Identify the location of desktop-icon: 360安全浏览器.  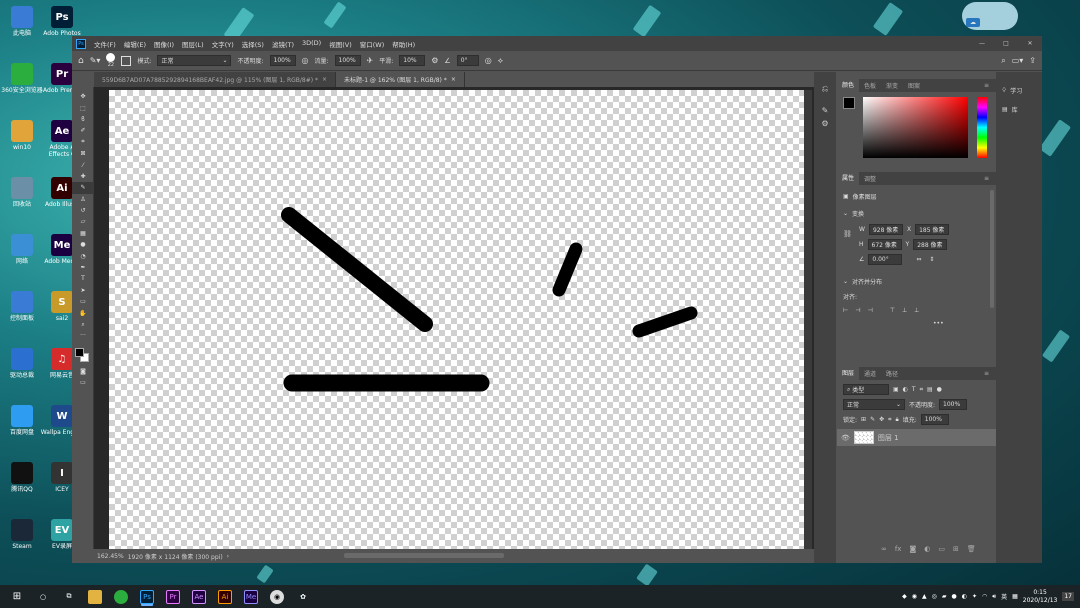
(22, 78).